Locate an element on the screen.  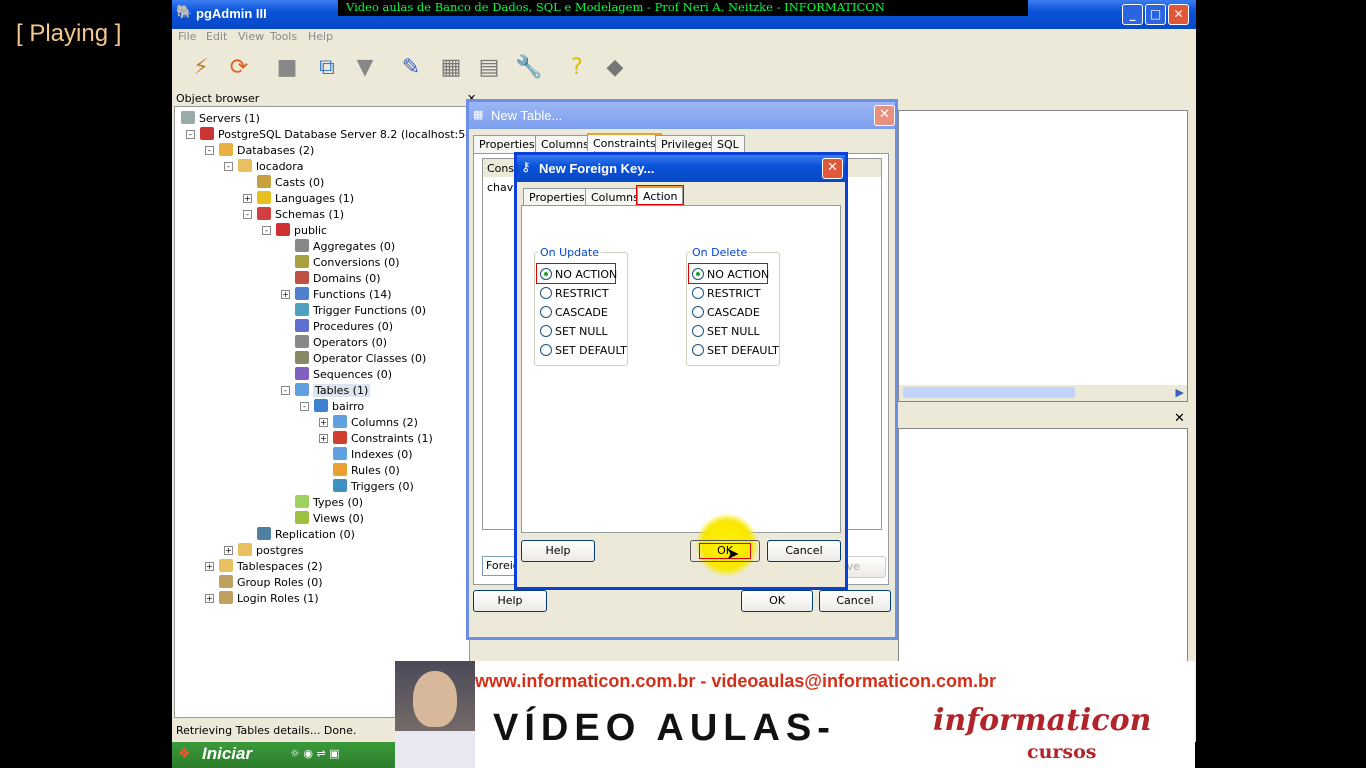
maximize-button: □ is located at coordinates (1155, 14).